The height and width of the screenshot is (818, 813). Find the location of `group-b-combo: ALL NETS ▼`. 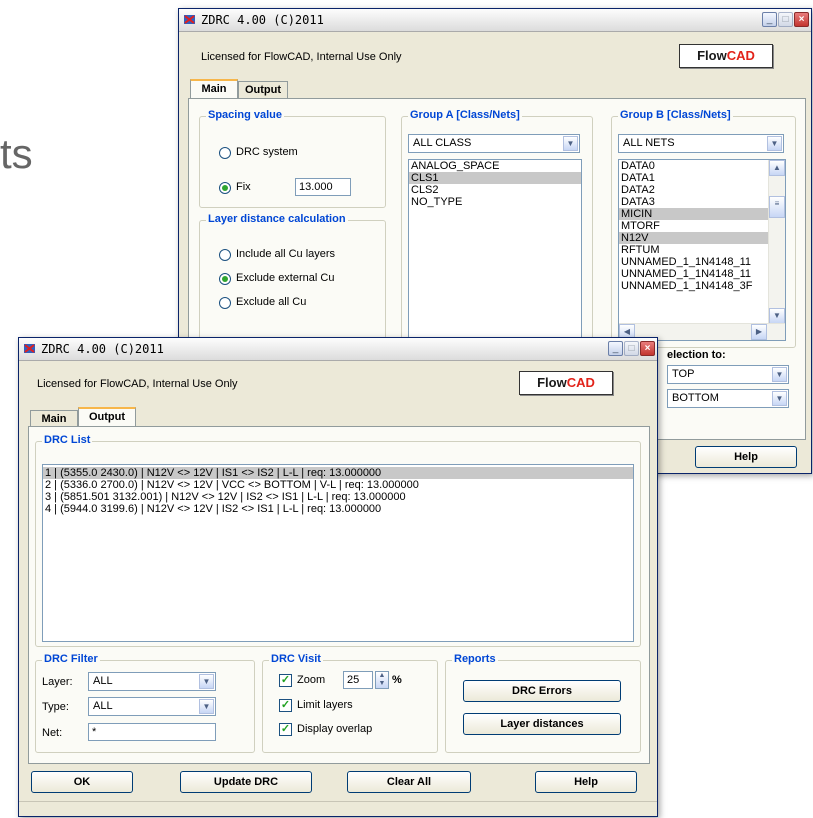

group-b-combo: ALL NETS ▼ is located at coordinates (701, 143).